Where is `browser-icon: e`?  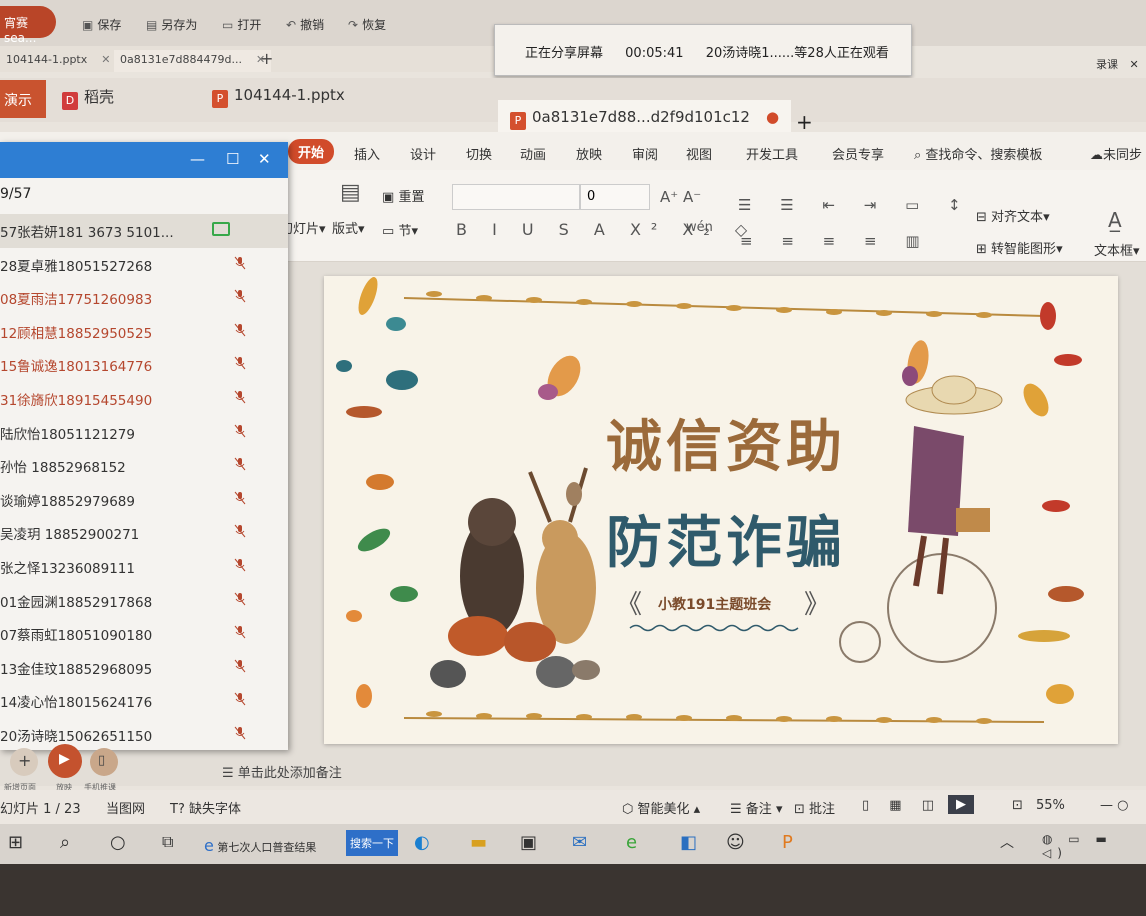 browser-icon: e is located at coordinates (631, 842).